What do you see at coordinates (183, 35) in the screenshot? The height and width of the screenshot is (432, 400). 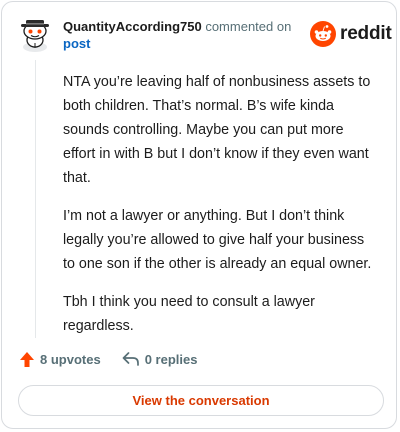 I see `comment-header: QuantityAccording750 commented on post` at bounding box center [183, 35].